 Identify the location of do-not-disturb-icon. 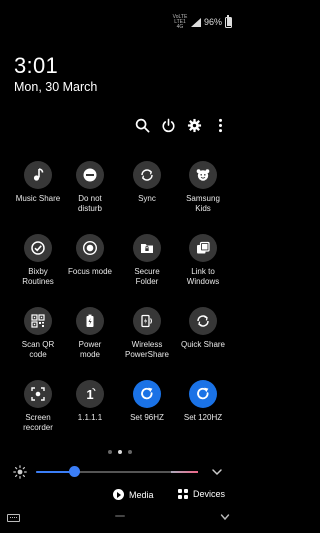
(90, 175).